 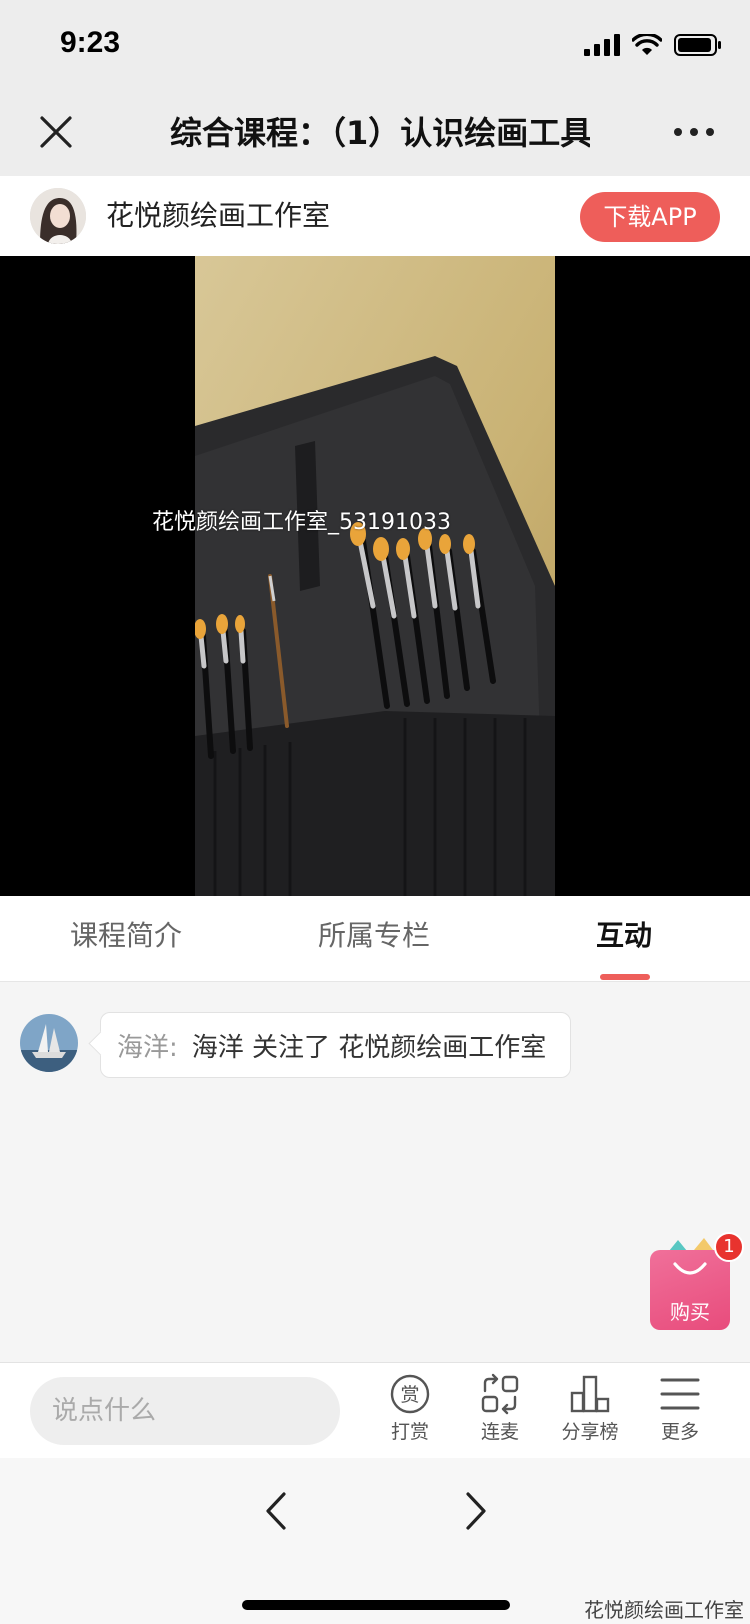 What do you see at coordinates (729, 1247) in the screenshot?
I see `cart-count-badge: 1` at bounding box center [729, 1247].